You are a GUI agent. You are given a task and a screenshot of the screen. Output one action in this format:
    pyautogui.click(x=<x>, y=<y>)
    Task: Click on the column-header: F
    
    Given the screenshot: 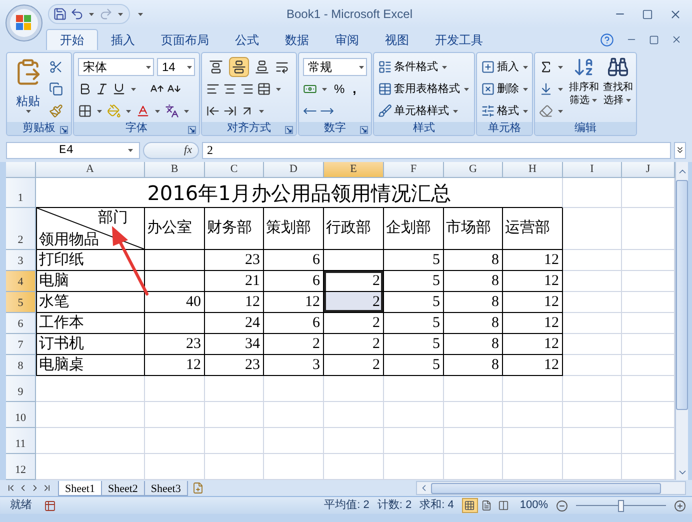 What is the action you would take?
    pyautogui.click(x=414, y=170)
    